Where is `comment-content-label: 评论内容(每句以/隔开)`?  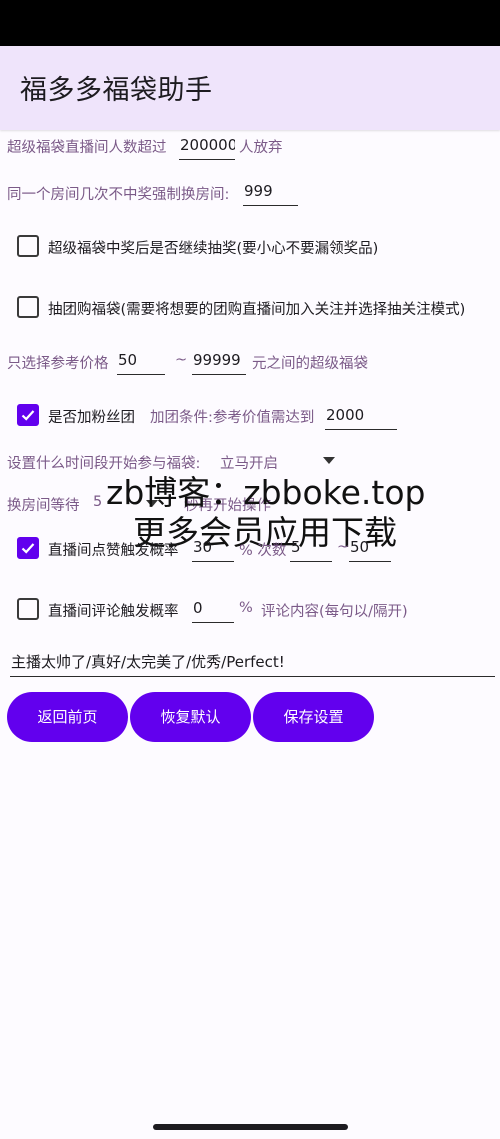
comment-content-label: 评论内容(每句以/隔开) is located at coordinates (334, 612).